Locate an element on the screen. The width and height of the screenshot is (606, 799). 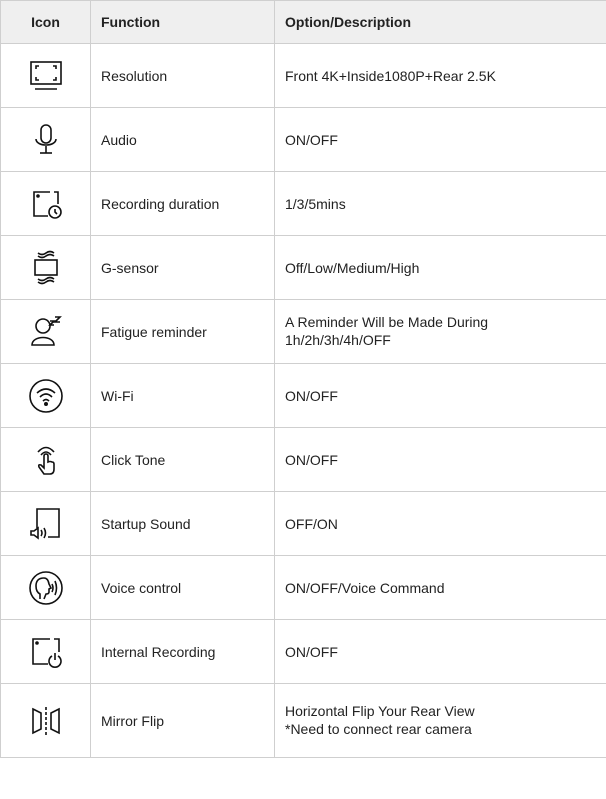
function-label: Fatigue reminder is located at coordinates (182, 331).